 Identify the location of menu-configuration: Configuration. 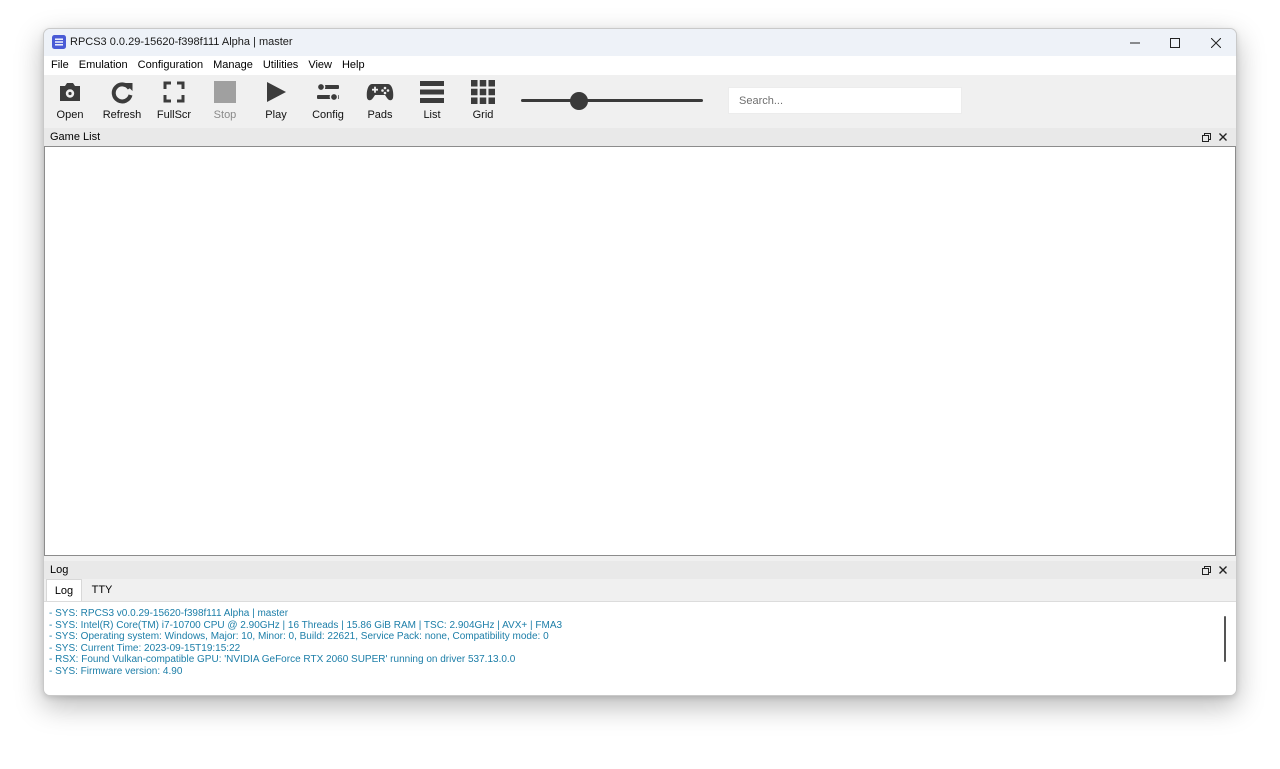
(170, 65).